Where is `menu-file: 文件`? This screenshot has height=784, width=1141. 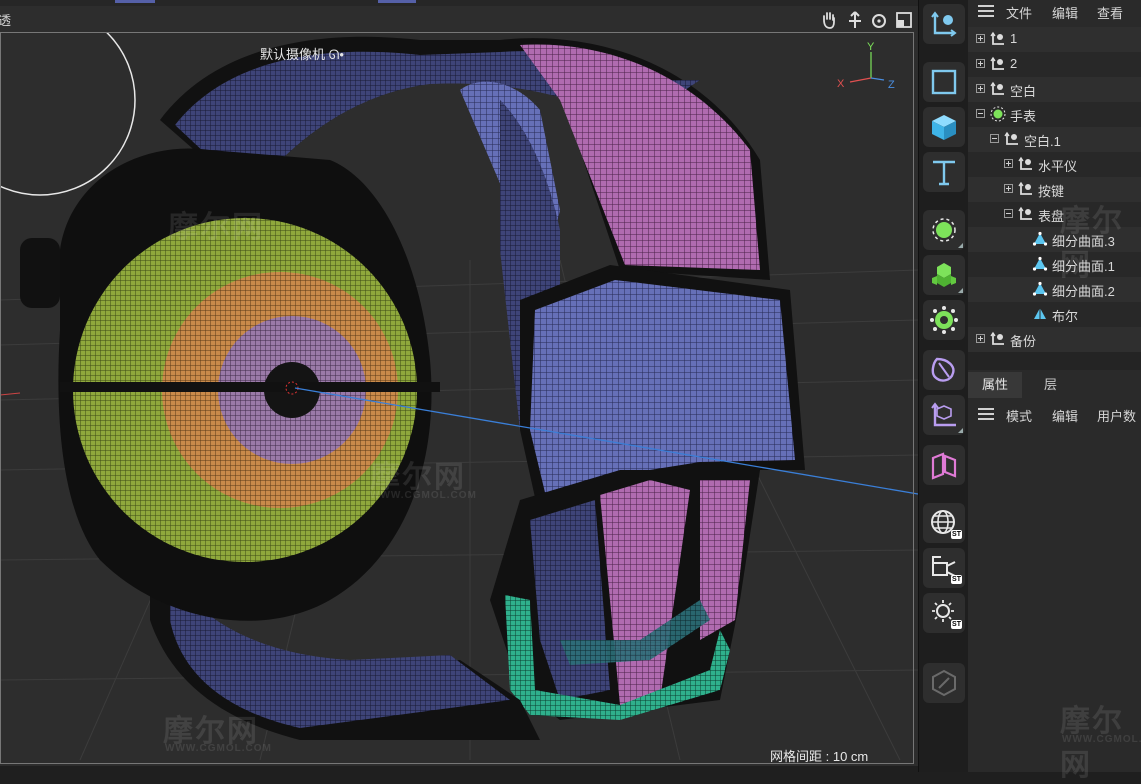 menu-file: 文件 is located at coordinates (1019, 12).